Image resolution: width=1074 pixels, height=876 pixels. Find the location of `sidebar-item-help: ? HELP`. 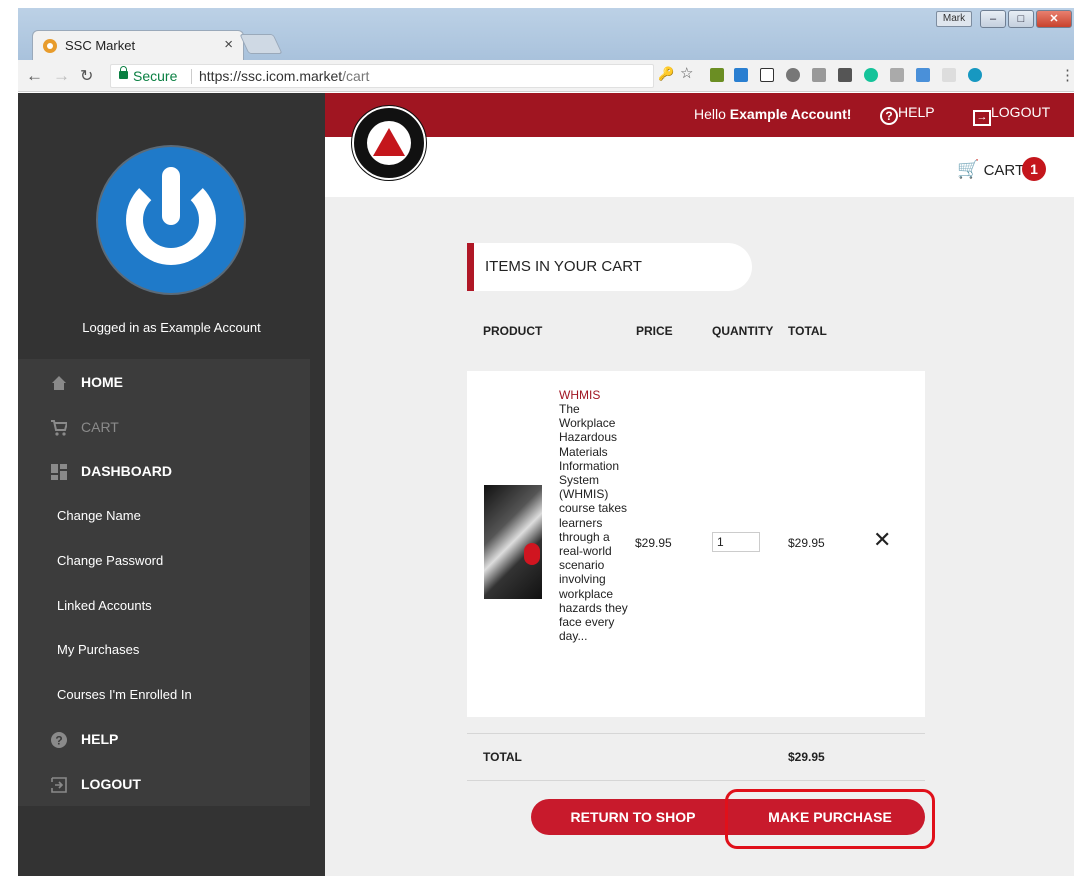

sidebar-item-help: ? HELP is located at coordinates (164, 740).